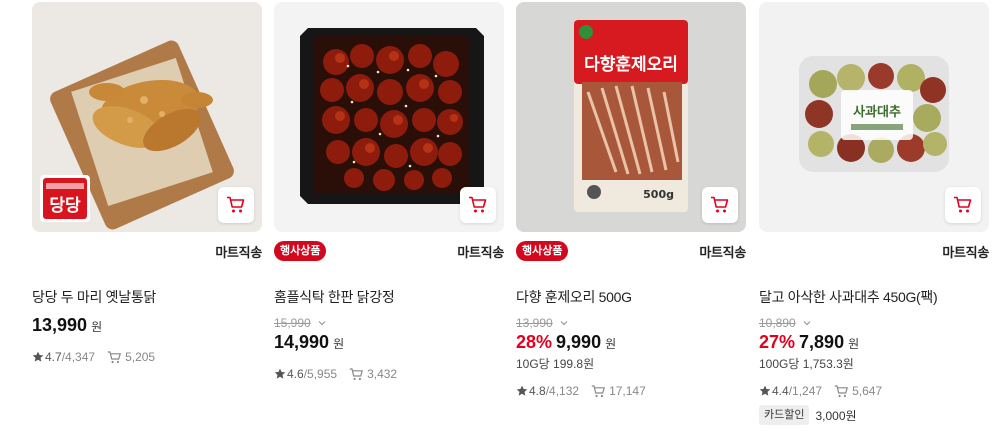 This screenshot has width=994, height=431. I want to click on product-image: 당당, so click(147, 117).